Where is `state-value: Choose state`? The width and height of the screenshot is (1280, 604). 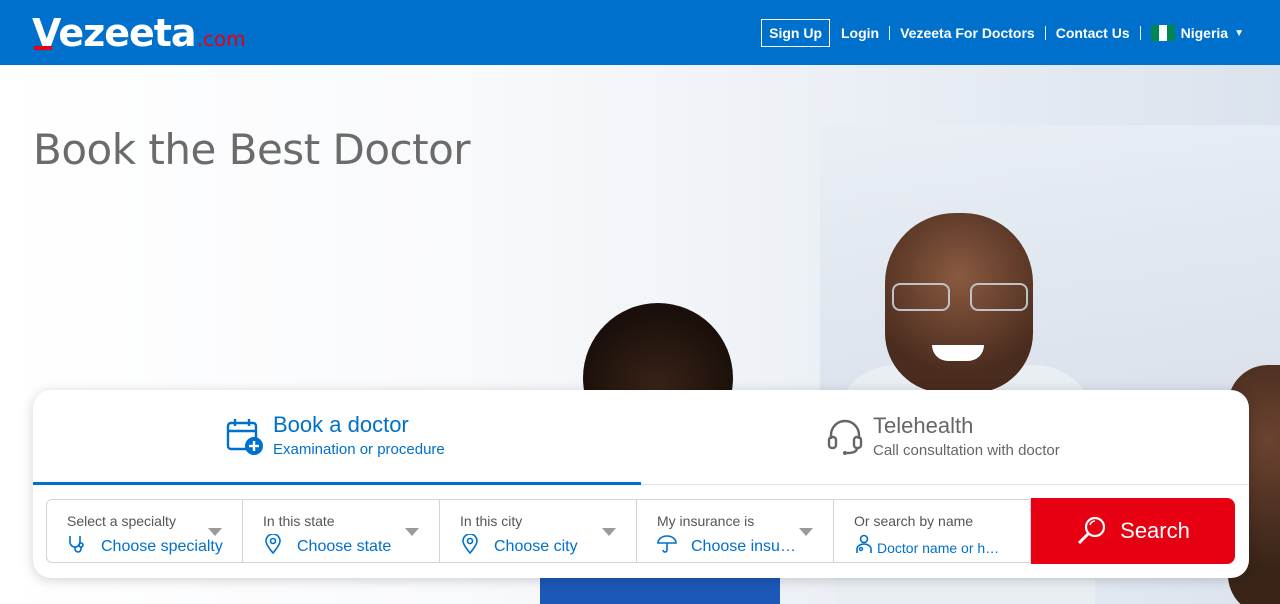
state-value: Choose state is located at coordinates (344, 546).